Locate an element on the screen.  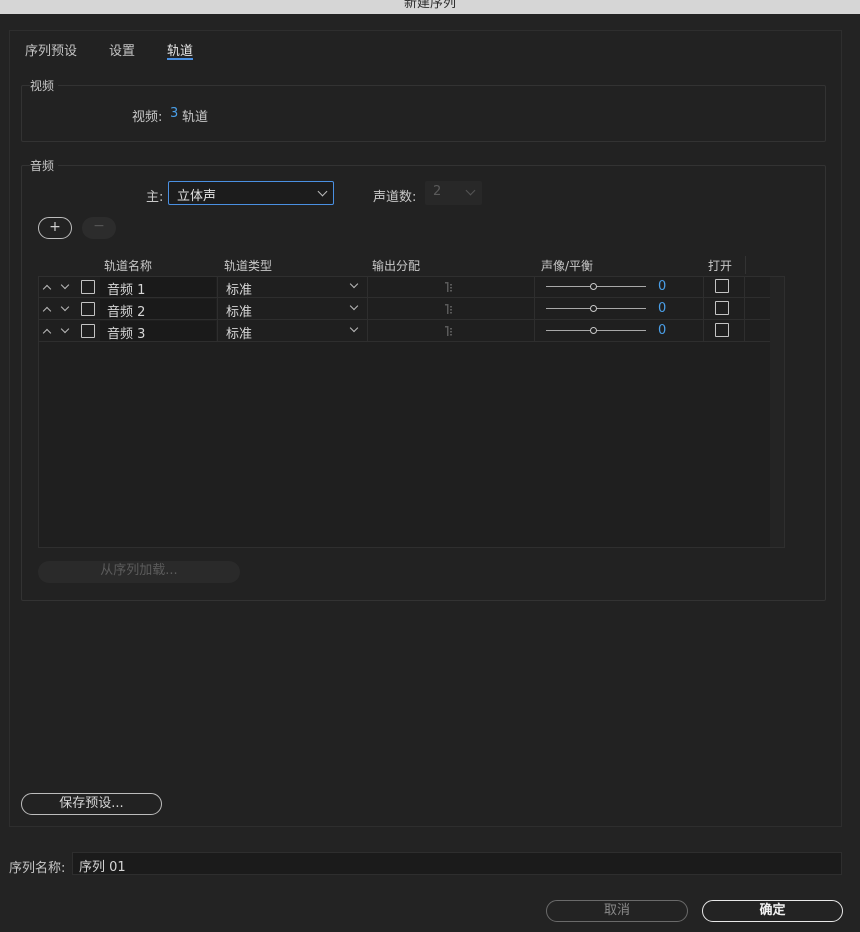
tab-tracks: 轨道 is located at coordinates (180, 49).